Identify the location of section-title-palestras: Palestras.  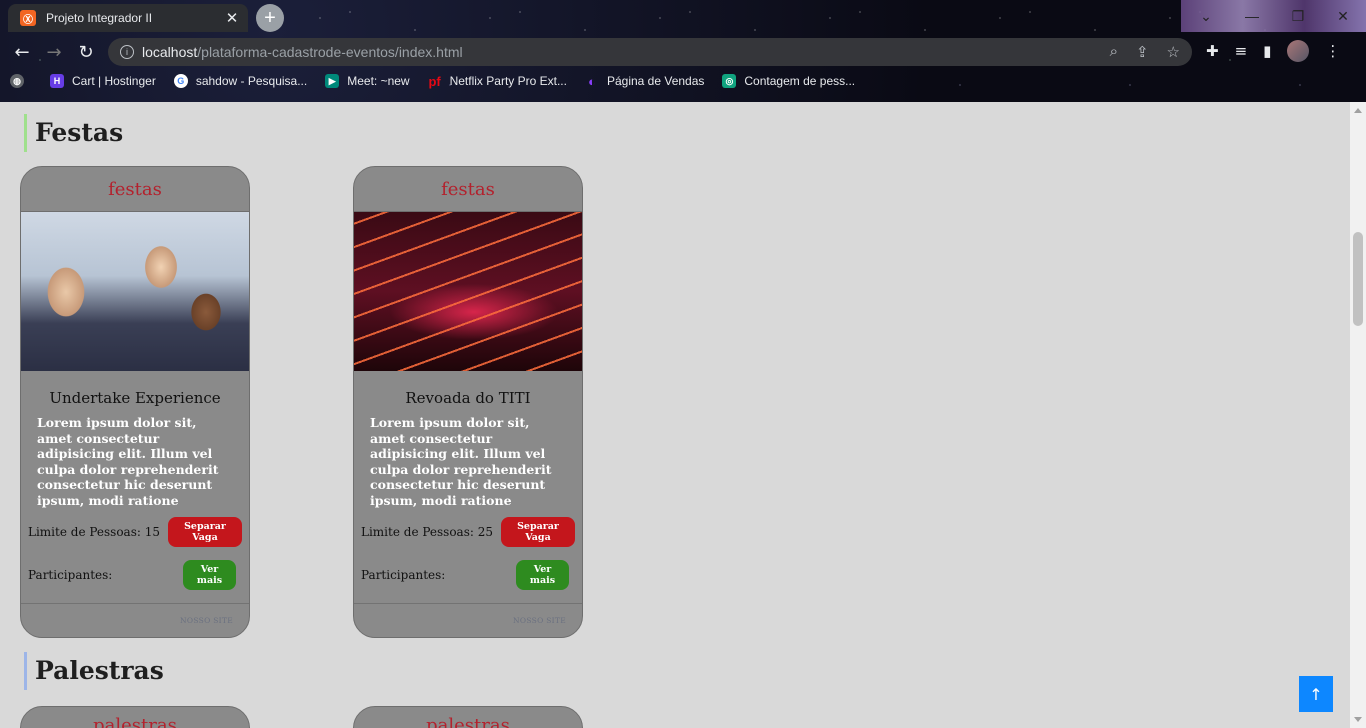
(94, 671).